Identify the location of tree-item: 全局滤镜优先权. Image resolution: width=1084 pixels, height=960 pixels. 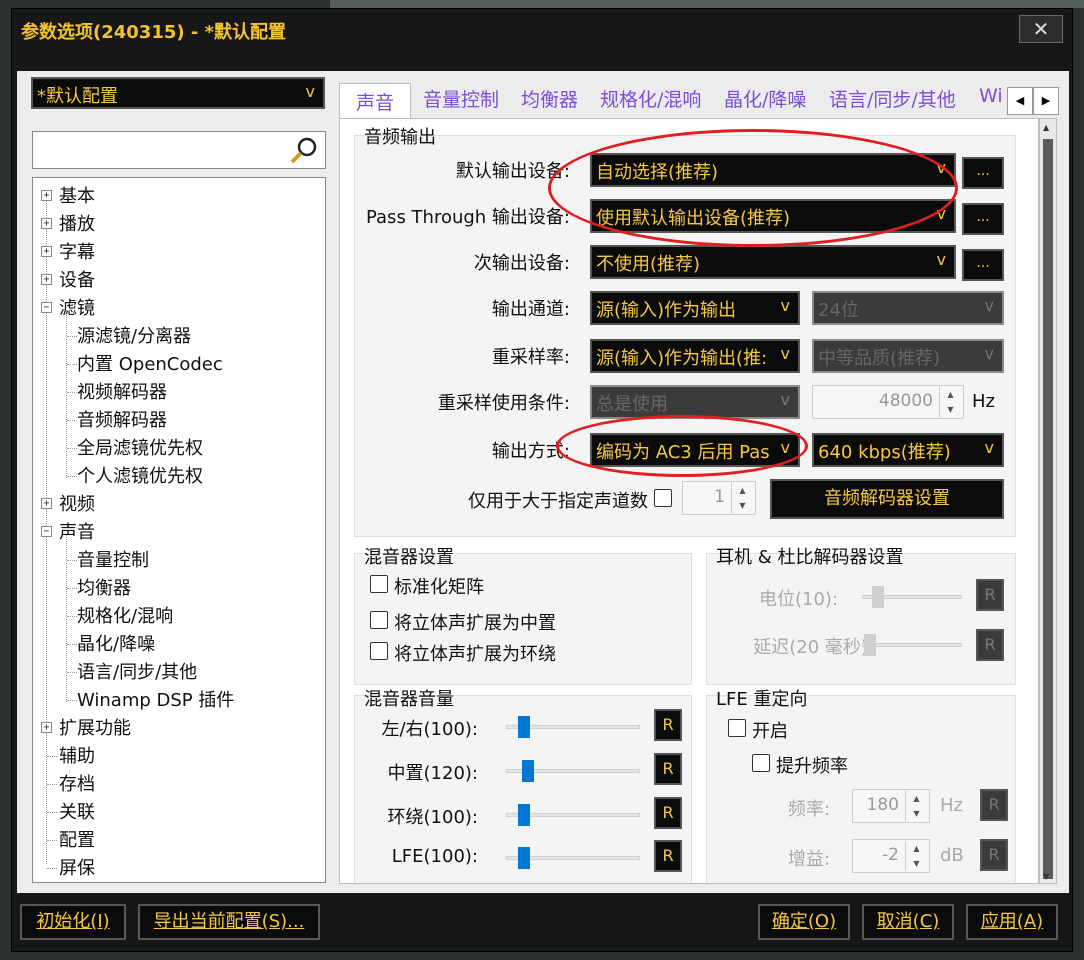
(140, 447).